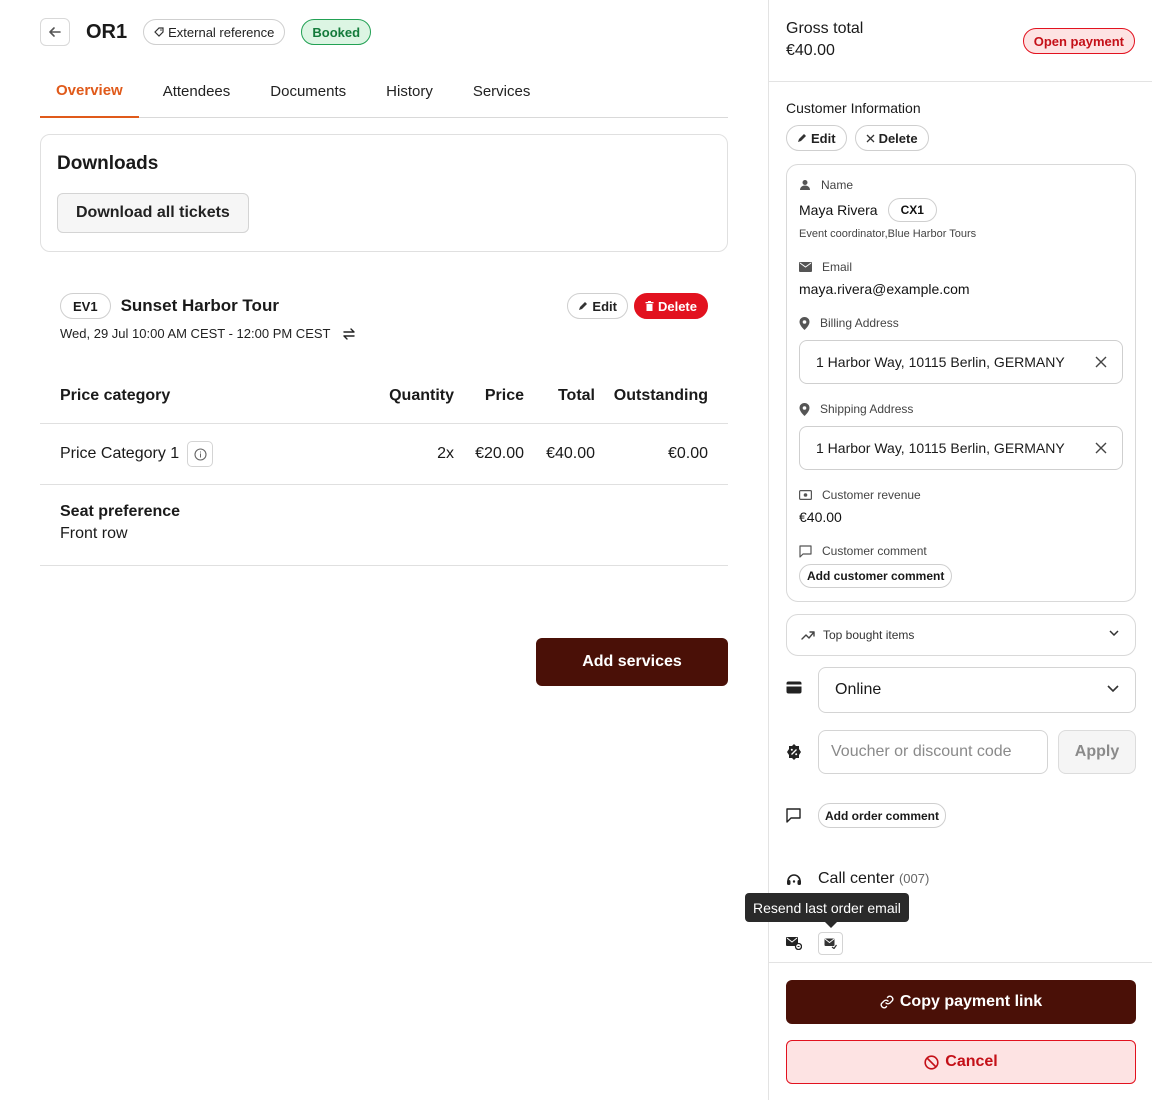 The width and height of the screenshot is (1152, 1100). What do you see at coordinates (409, 91) in the screenshot?
I see `tab-history: History` at bounding box center [409, 91].